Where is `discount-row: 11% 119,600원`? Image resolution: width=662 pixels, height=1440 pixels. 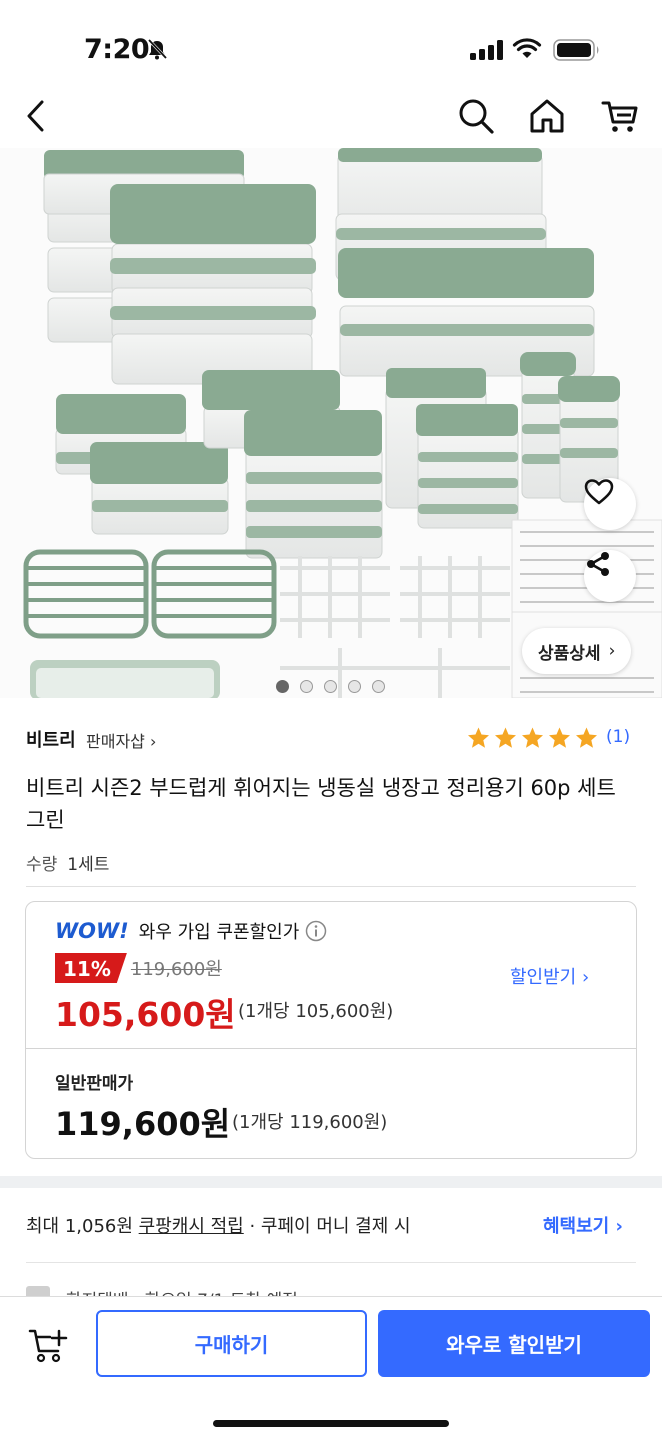
discount-row: 11% 119,600원 is located at coordinates (138, 968).